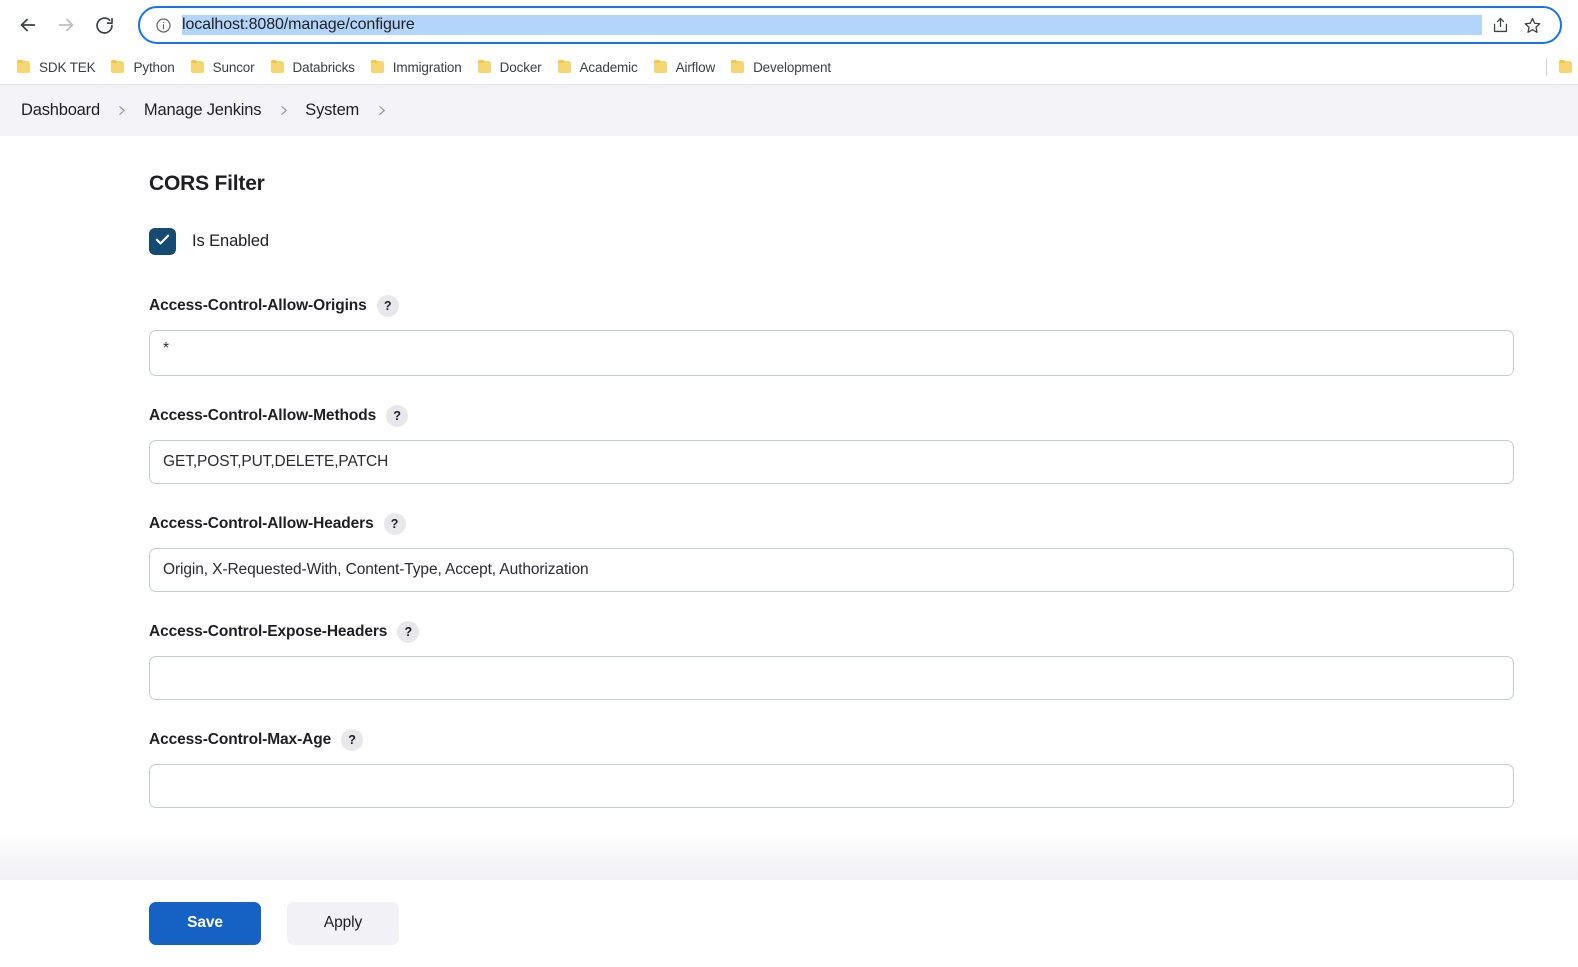 Image resolution: width=1578 pixels, height=967 pixels. I want to click on reload-icon, so click(104, 25).